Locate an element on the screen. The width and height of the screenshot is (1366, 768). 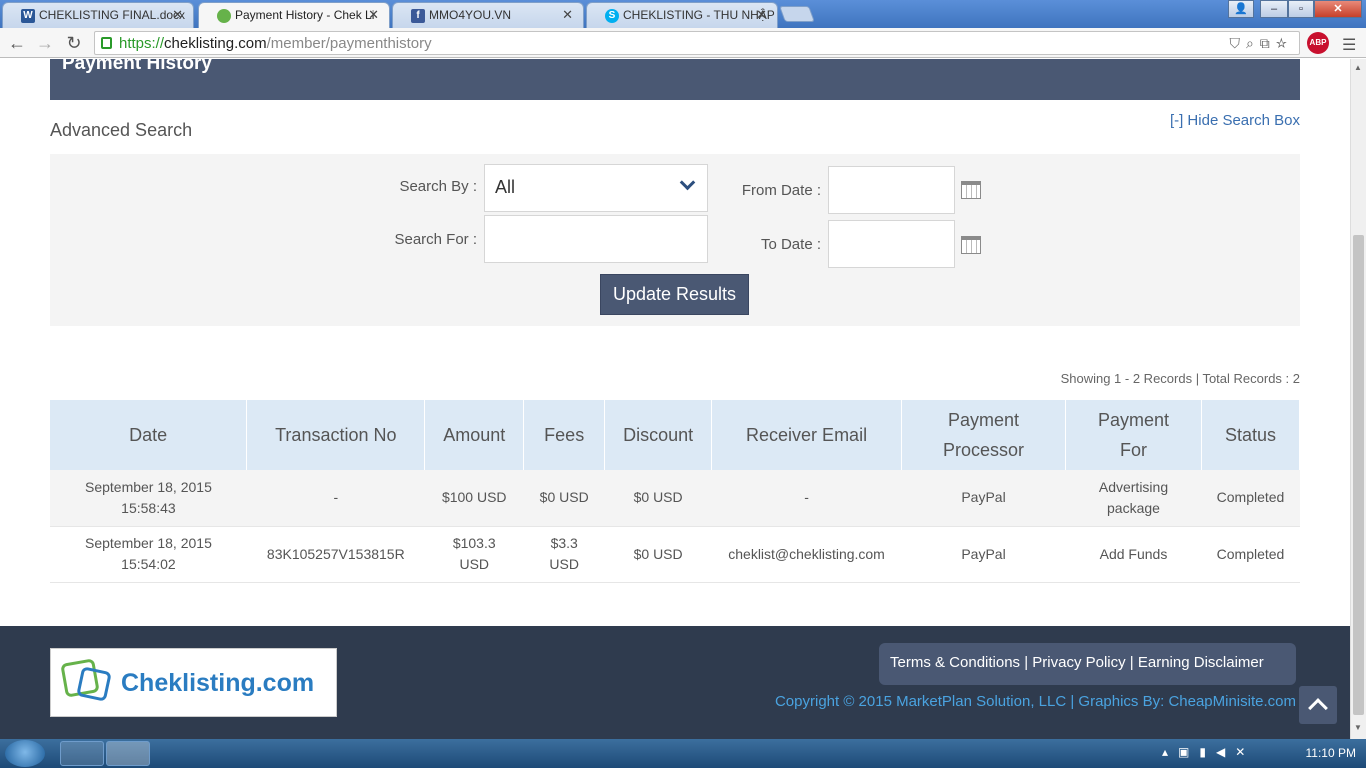
skype-icon: S is located at coordinates (612, 16).